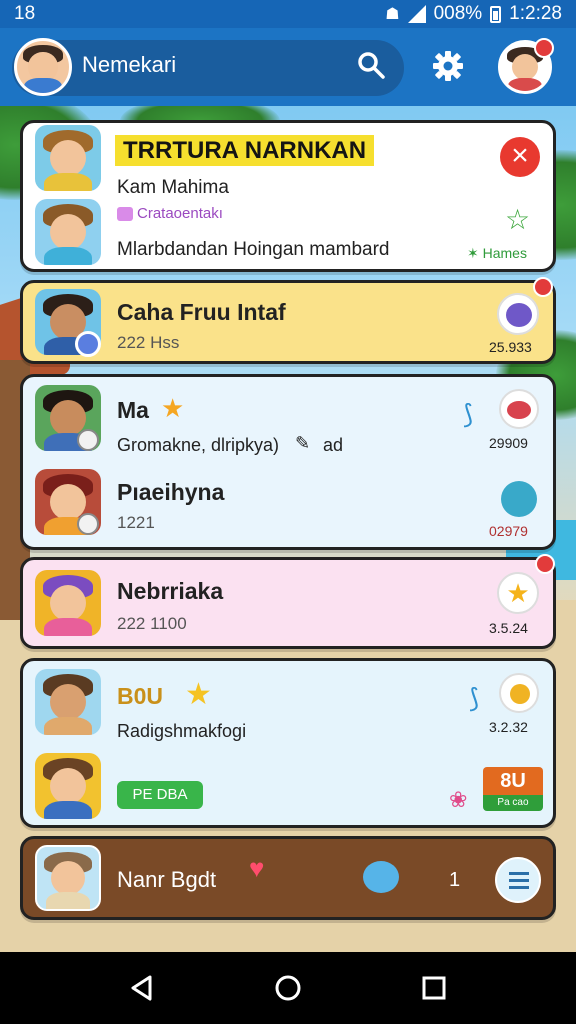 The height and width of the screenshot is (1024, 576). I want to click on message-time: 3.2.32, so click(508, 727).